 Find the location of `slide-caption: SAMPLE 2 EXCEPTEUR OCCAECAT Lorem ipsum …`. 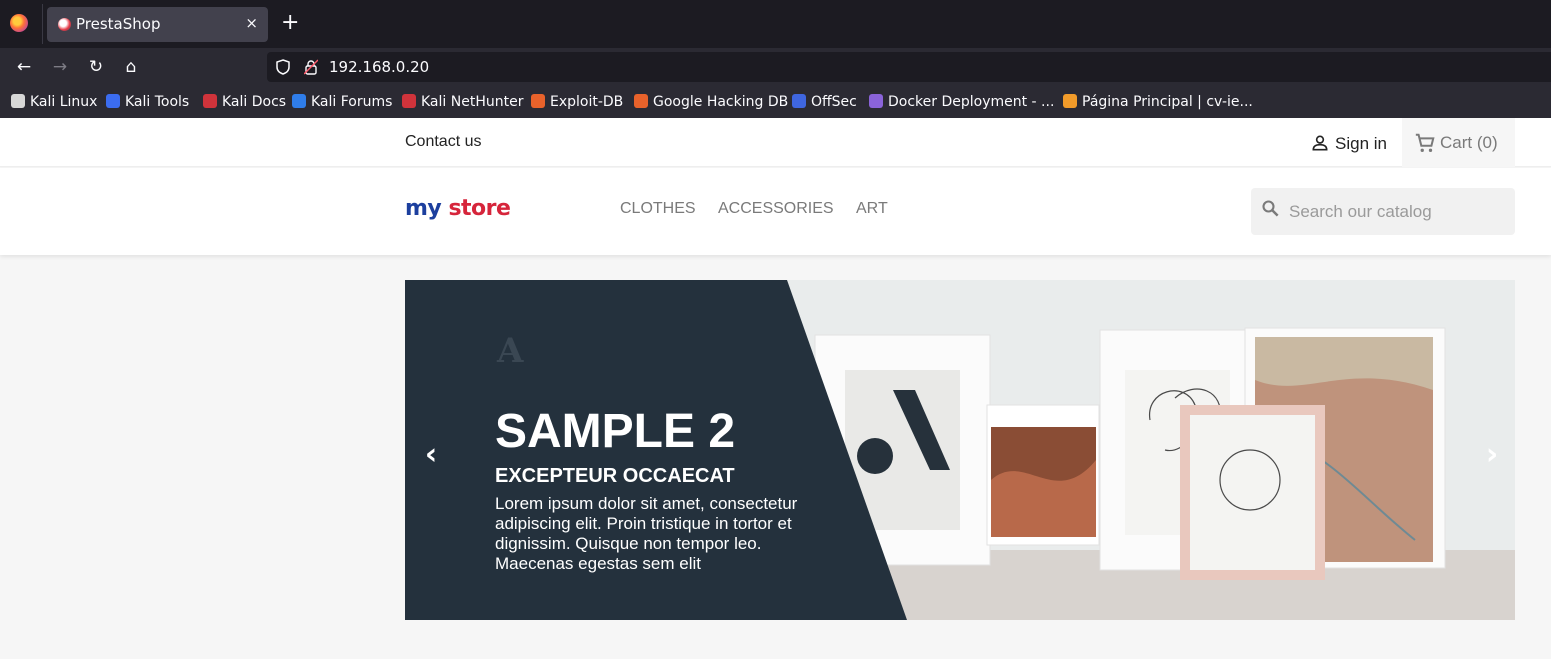

slide-caption: SAMPLE 2 EXCEPTEUR OCCAECAT Lorem ipsum … is located at coordinates (665, 489).